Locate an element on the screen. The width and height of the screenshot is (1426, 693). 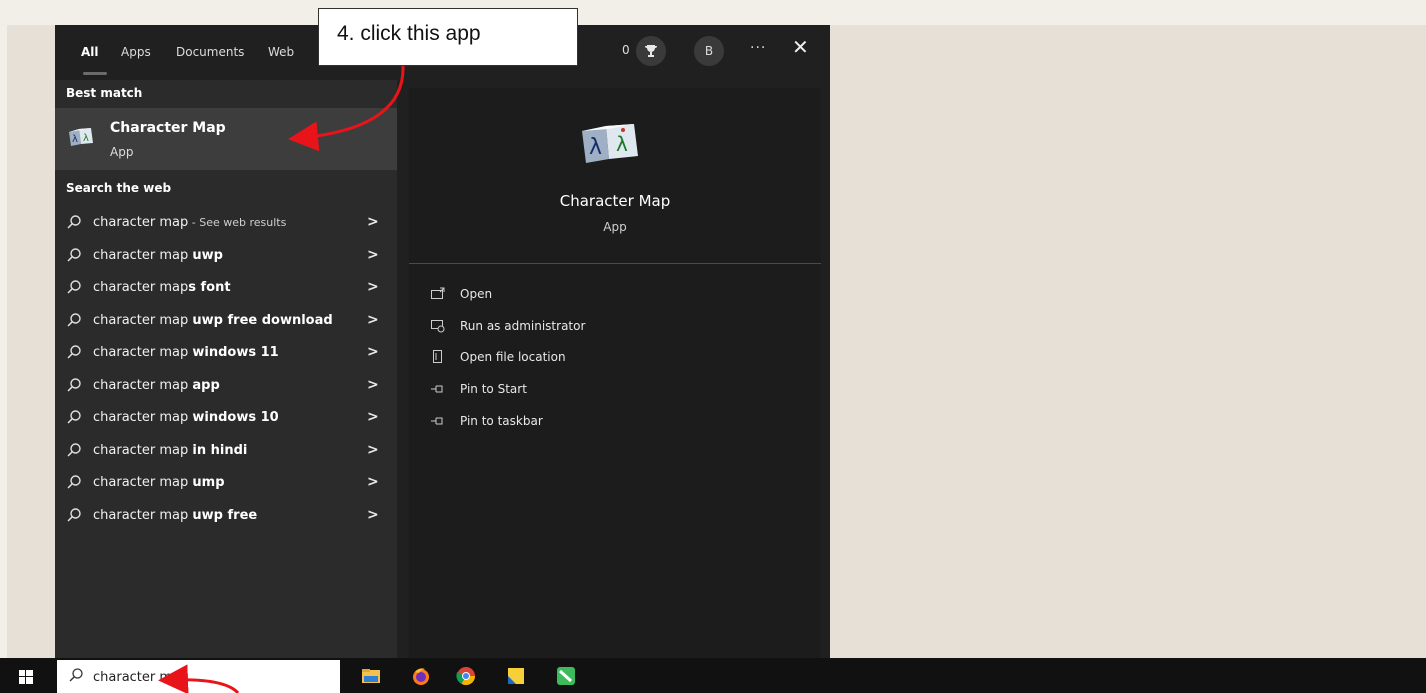
detail-app-title: Character Map is located at coordinates (615, 201).